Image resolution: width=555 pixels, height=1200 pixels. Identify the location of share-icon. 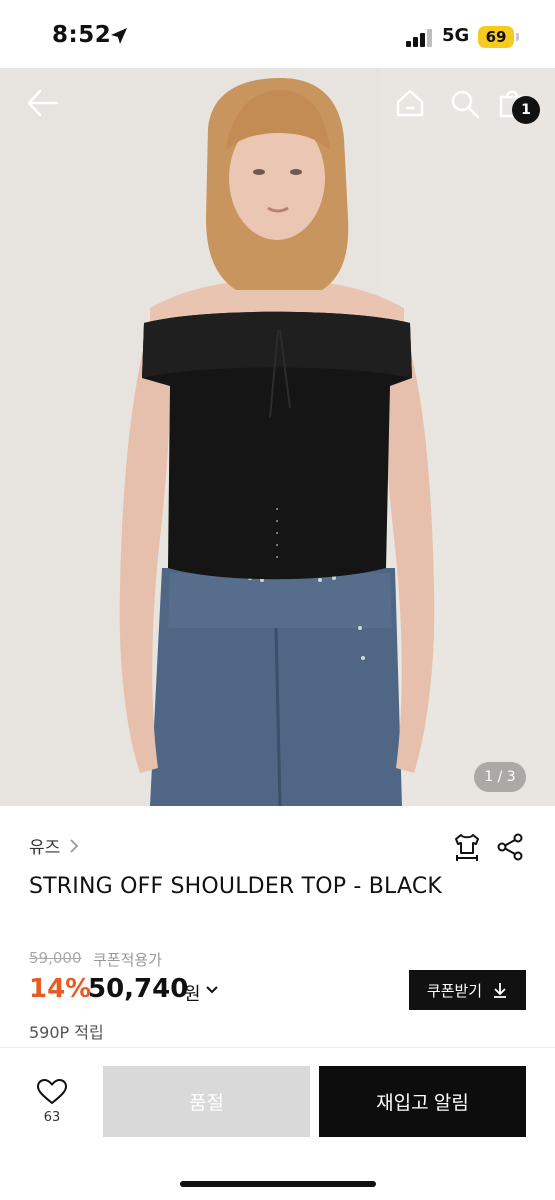
(510, 847).